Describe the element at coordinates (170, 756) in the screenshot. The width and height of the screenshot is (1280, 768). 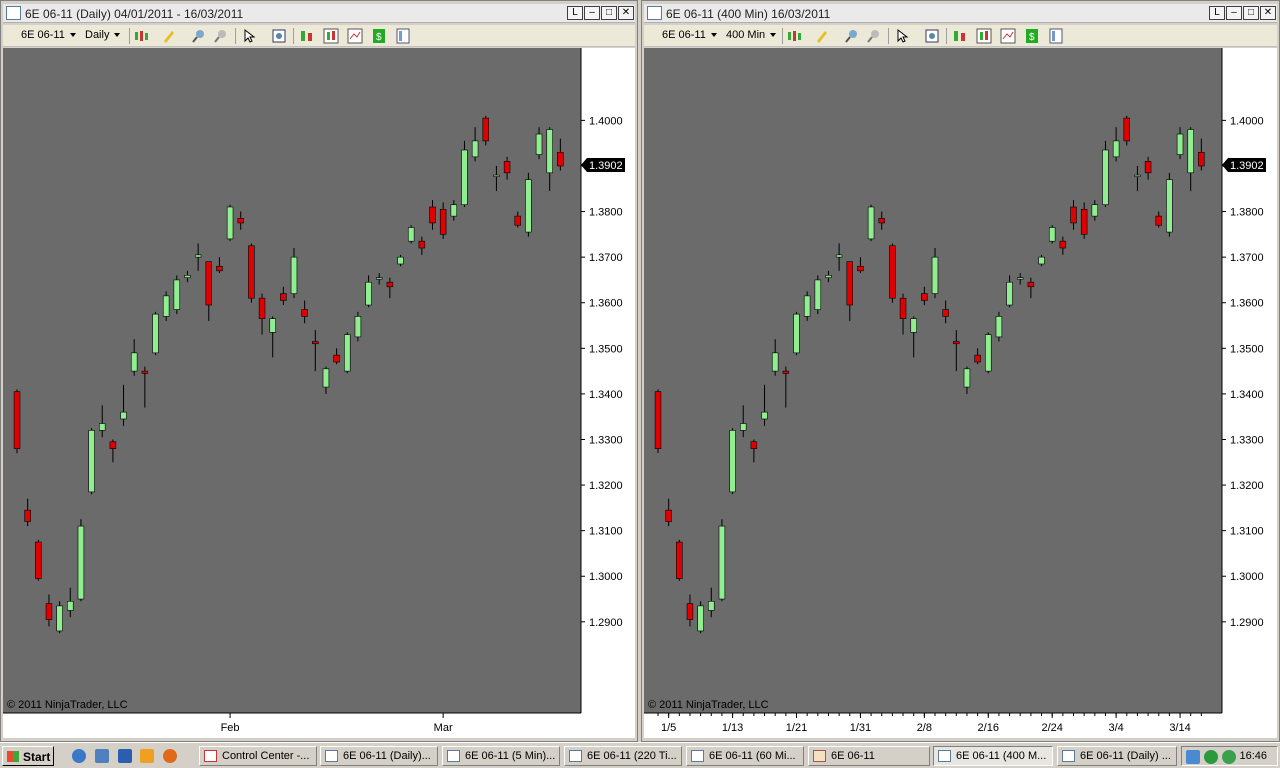
I see `firefox-icon` at that location.